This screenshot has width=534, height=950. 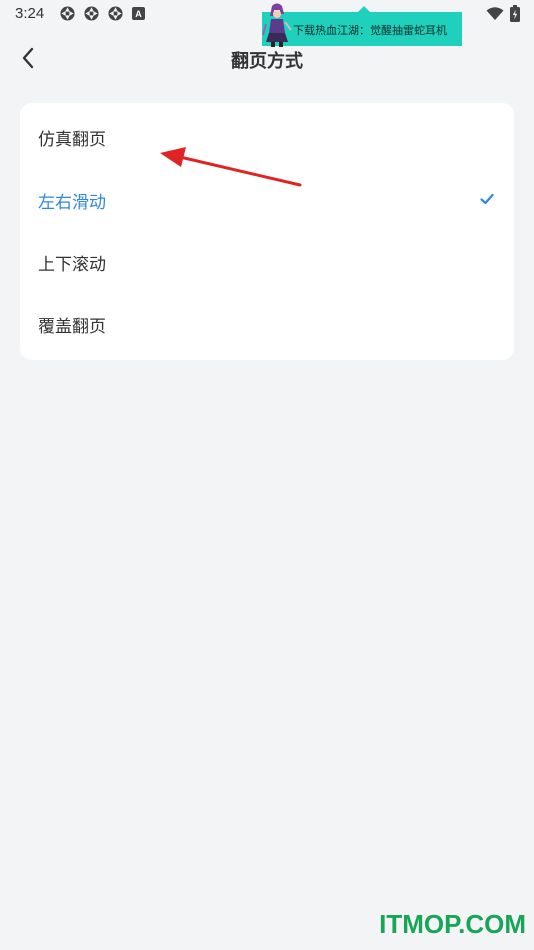 What do you see at coordinates (364, 9) in the screenshot?
I see `banner-pointer` at bounding box center [364, 9].